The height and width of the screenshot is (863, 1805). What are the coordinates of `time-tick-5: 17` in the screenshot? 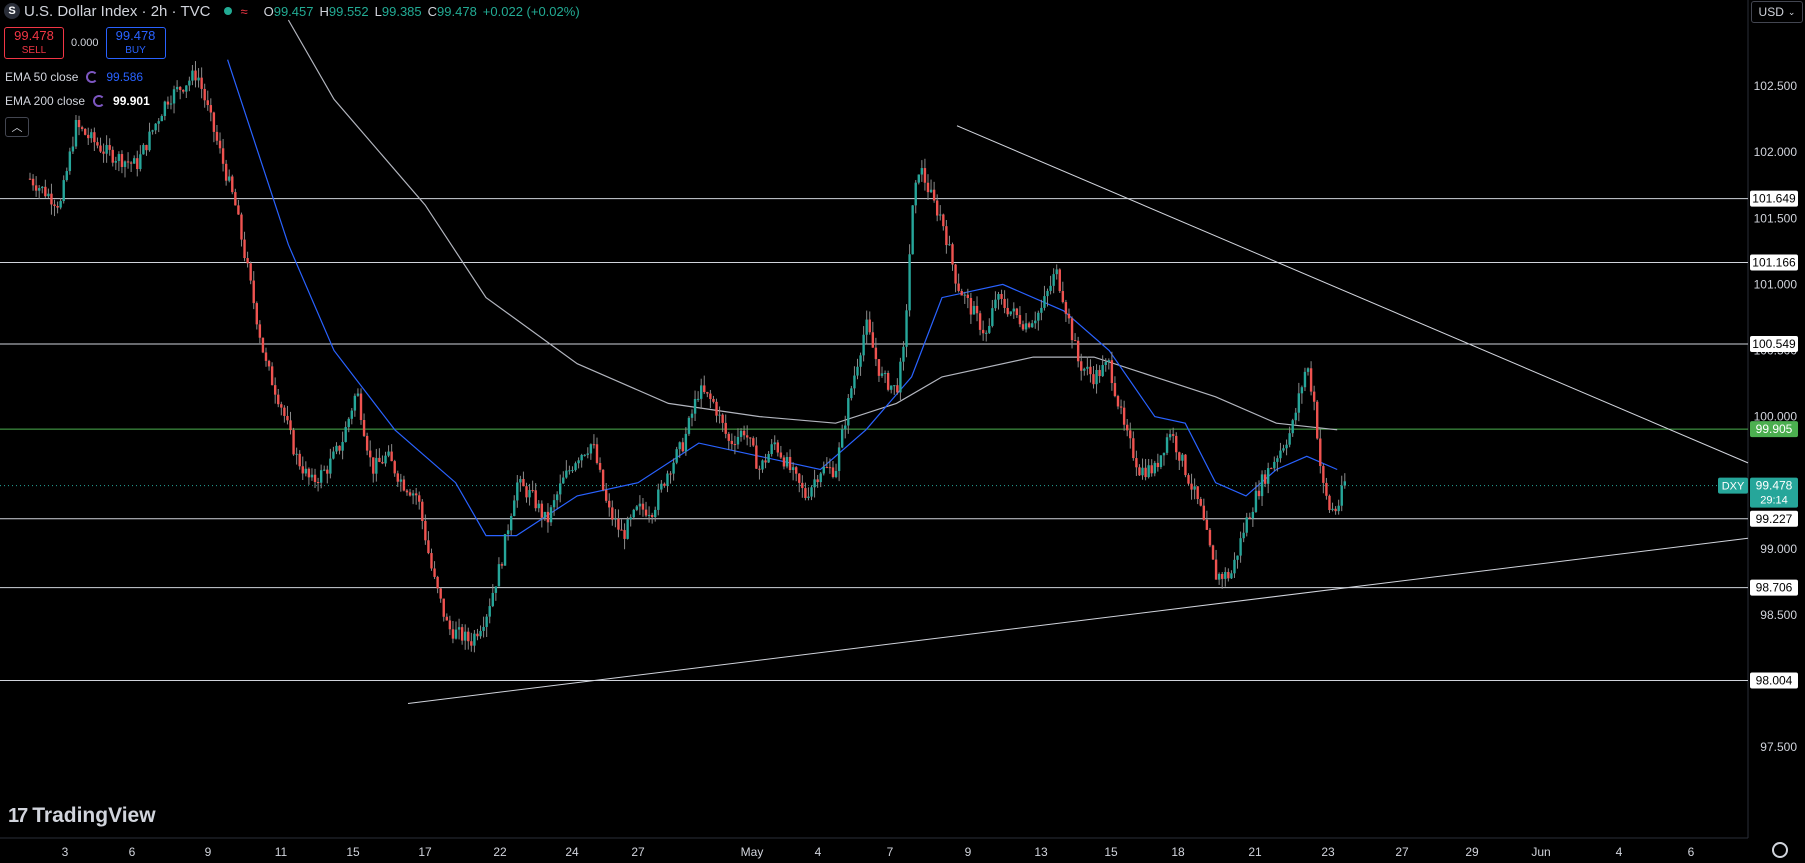 It's located at (425, 852).